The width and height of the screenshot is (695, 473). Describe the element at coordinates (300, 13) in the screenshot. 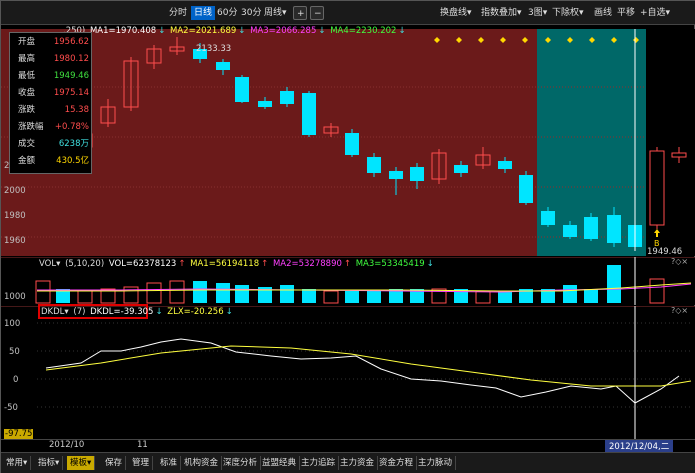

I see `zoom-in-button: +` at that location.